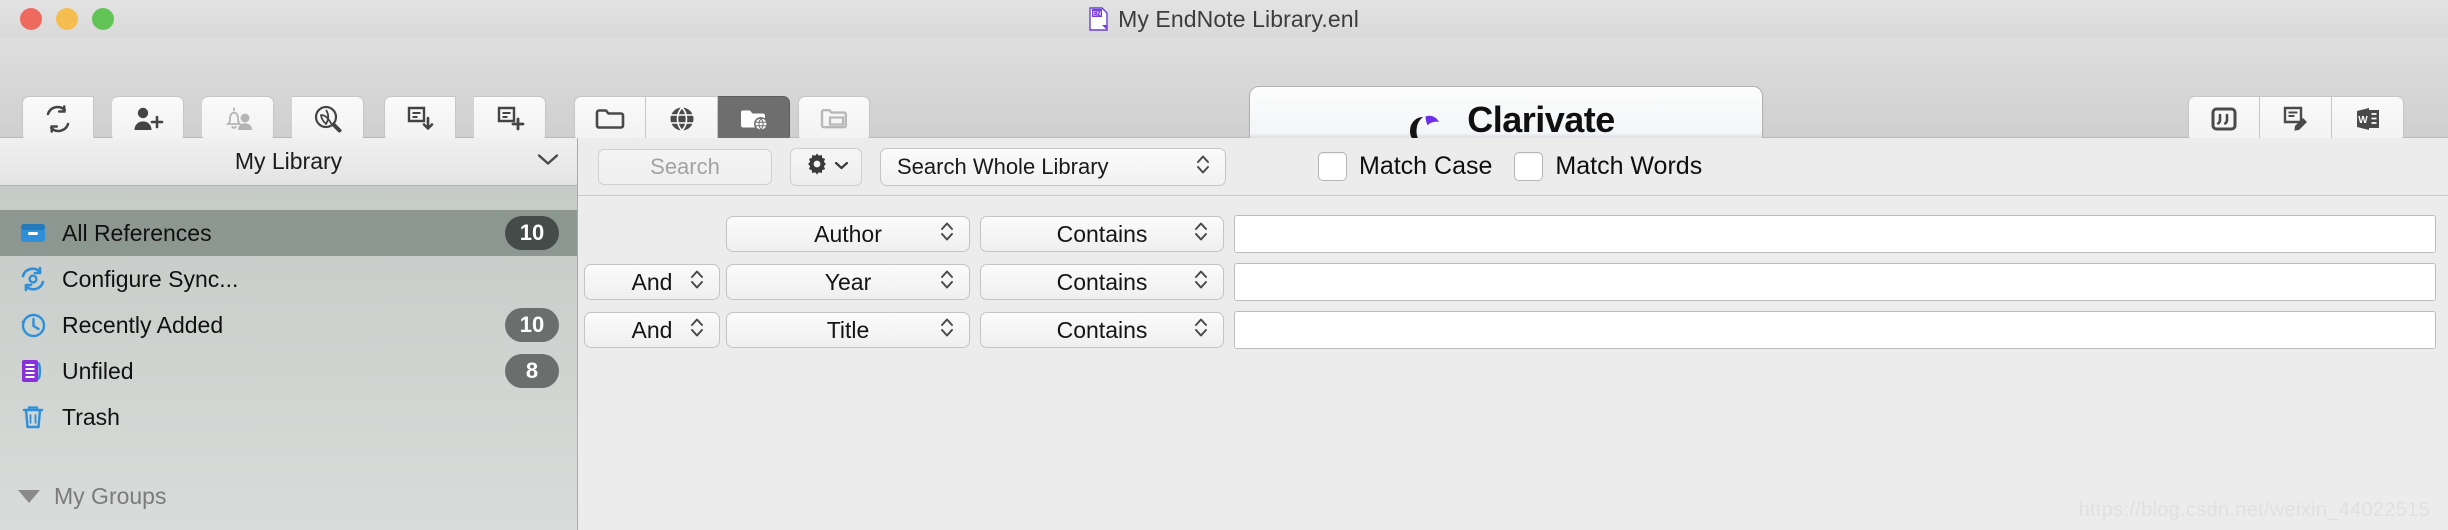 This screenshot has width=2448, height=530. Describe the element at coordinates (288, 371) in the screenshot. I see `sidebar-item-unfiled: Unfiled 8` at that location.